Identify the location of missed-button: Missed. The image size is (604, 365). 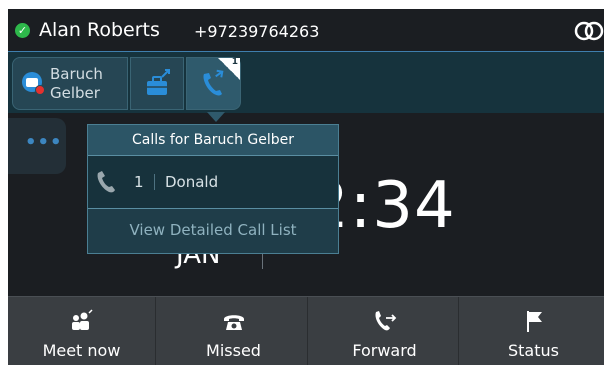
(234, 331).